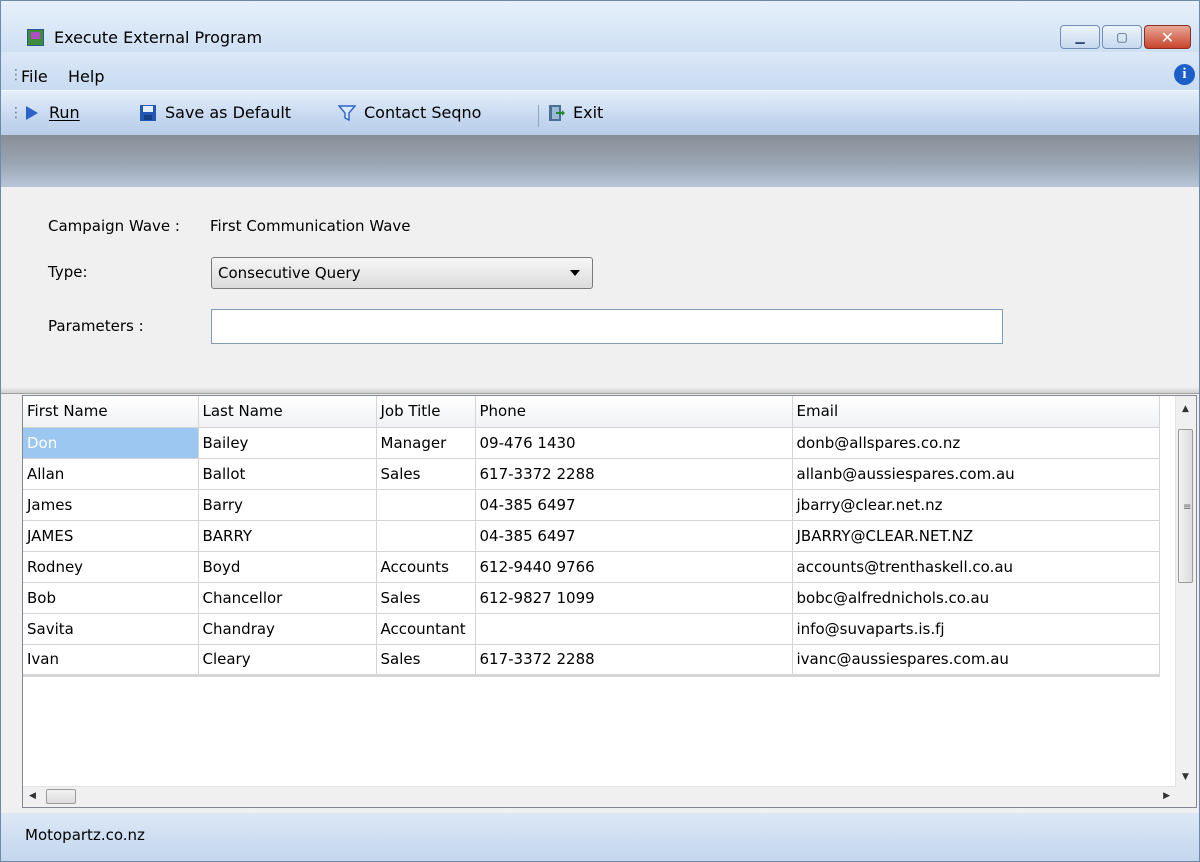 This screenshot has width=1200, height=862. I want to click on panel-splitter, so click(600, 390).